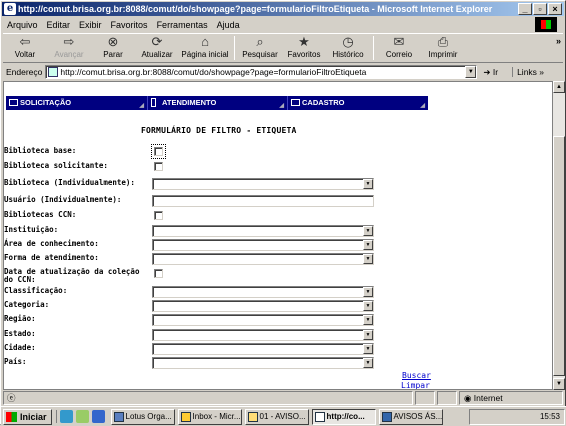 The height and width of the screenshot is (426, 566). I want to click on status-cell, so click(425, 398).